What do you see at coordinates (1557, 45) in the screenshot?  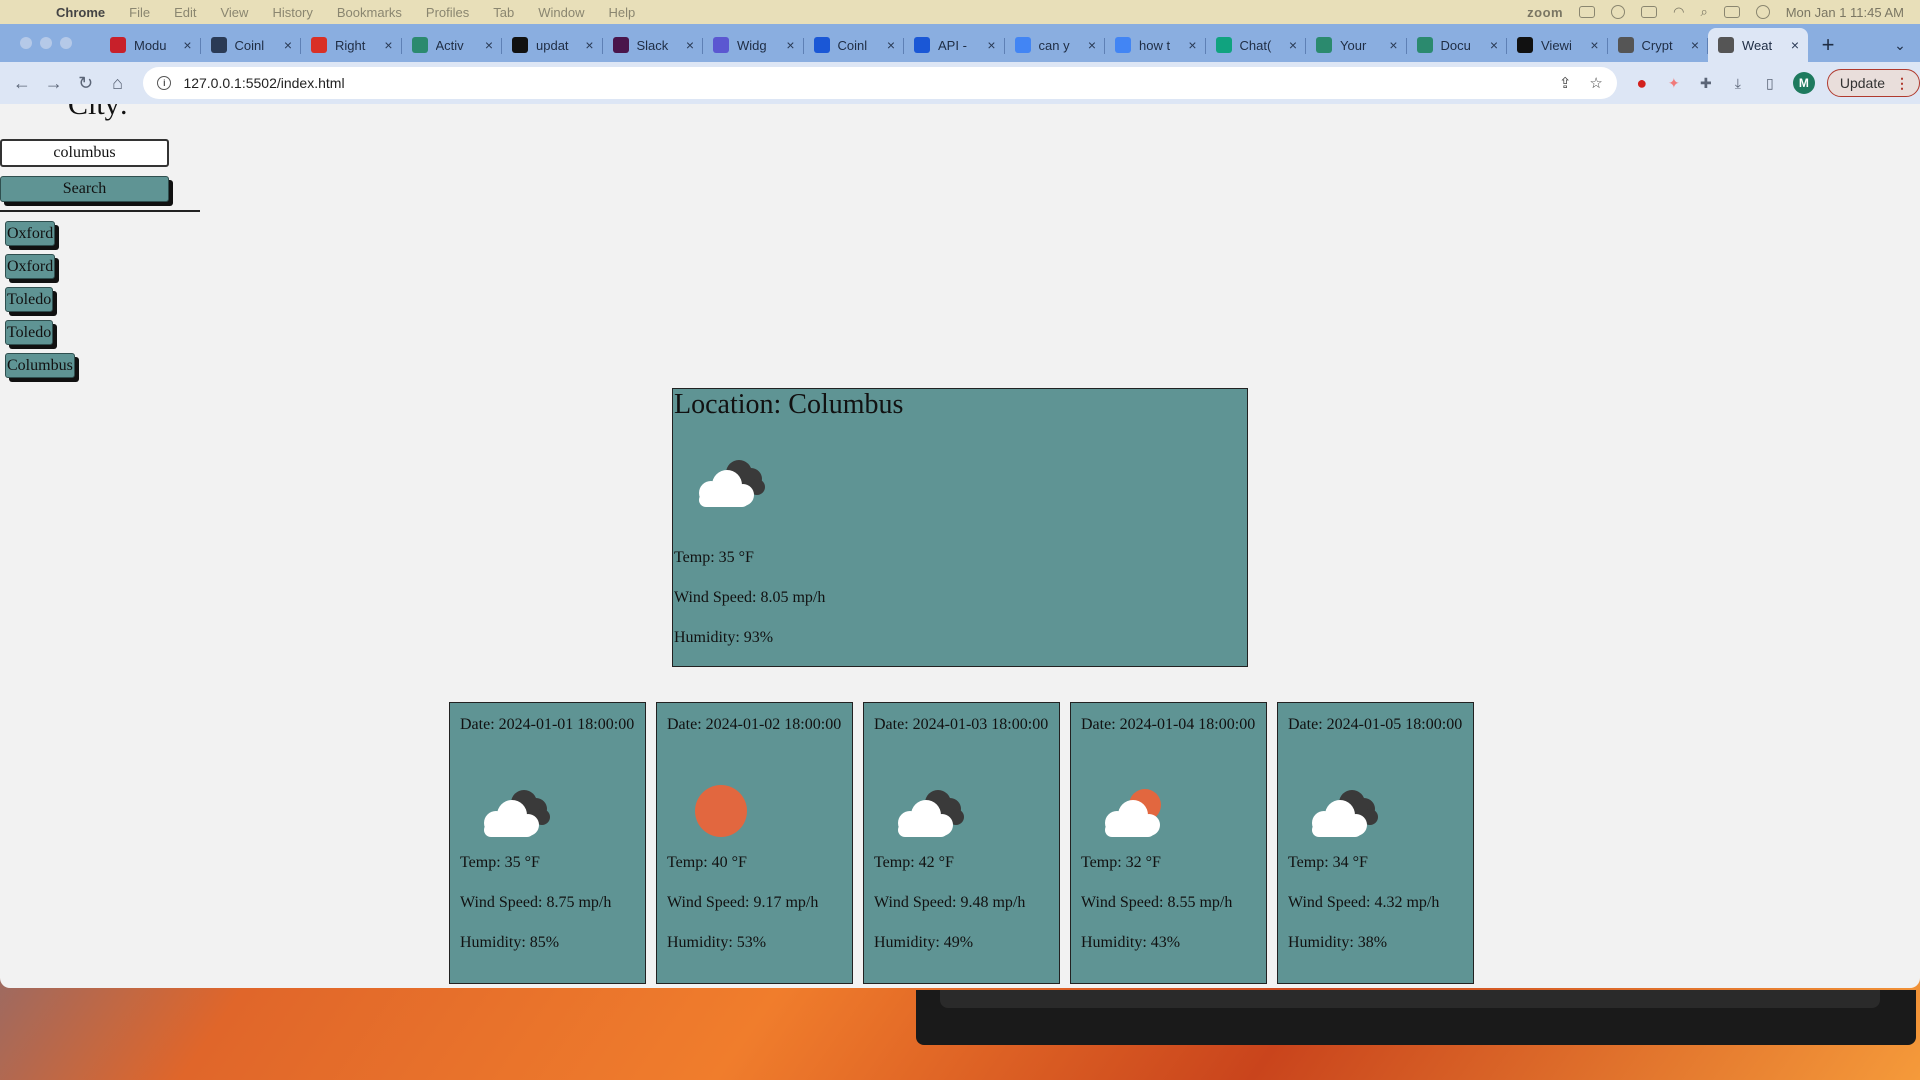 I see `tab: Viewi ×` at bounding box center [1557, 45].